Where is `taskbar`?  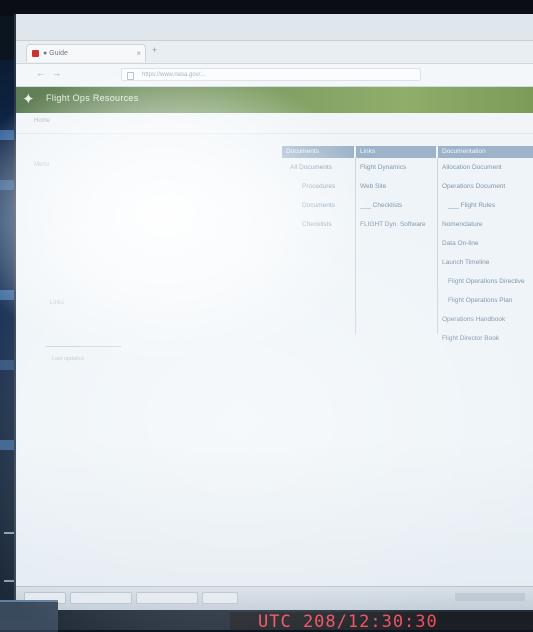 taskbar is located at coordinates (274, 598).